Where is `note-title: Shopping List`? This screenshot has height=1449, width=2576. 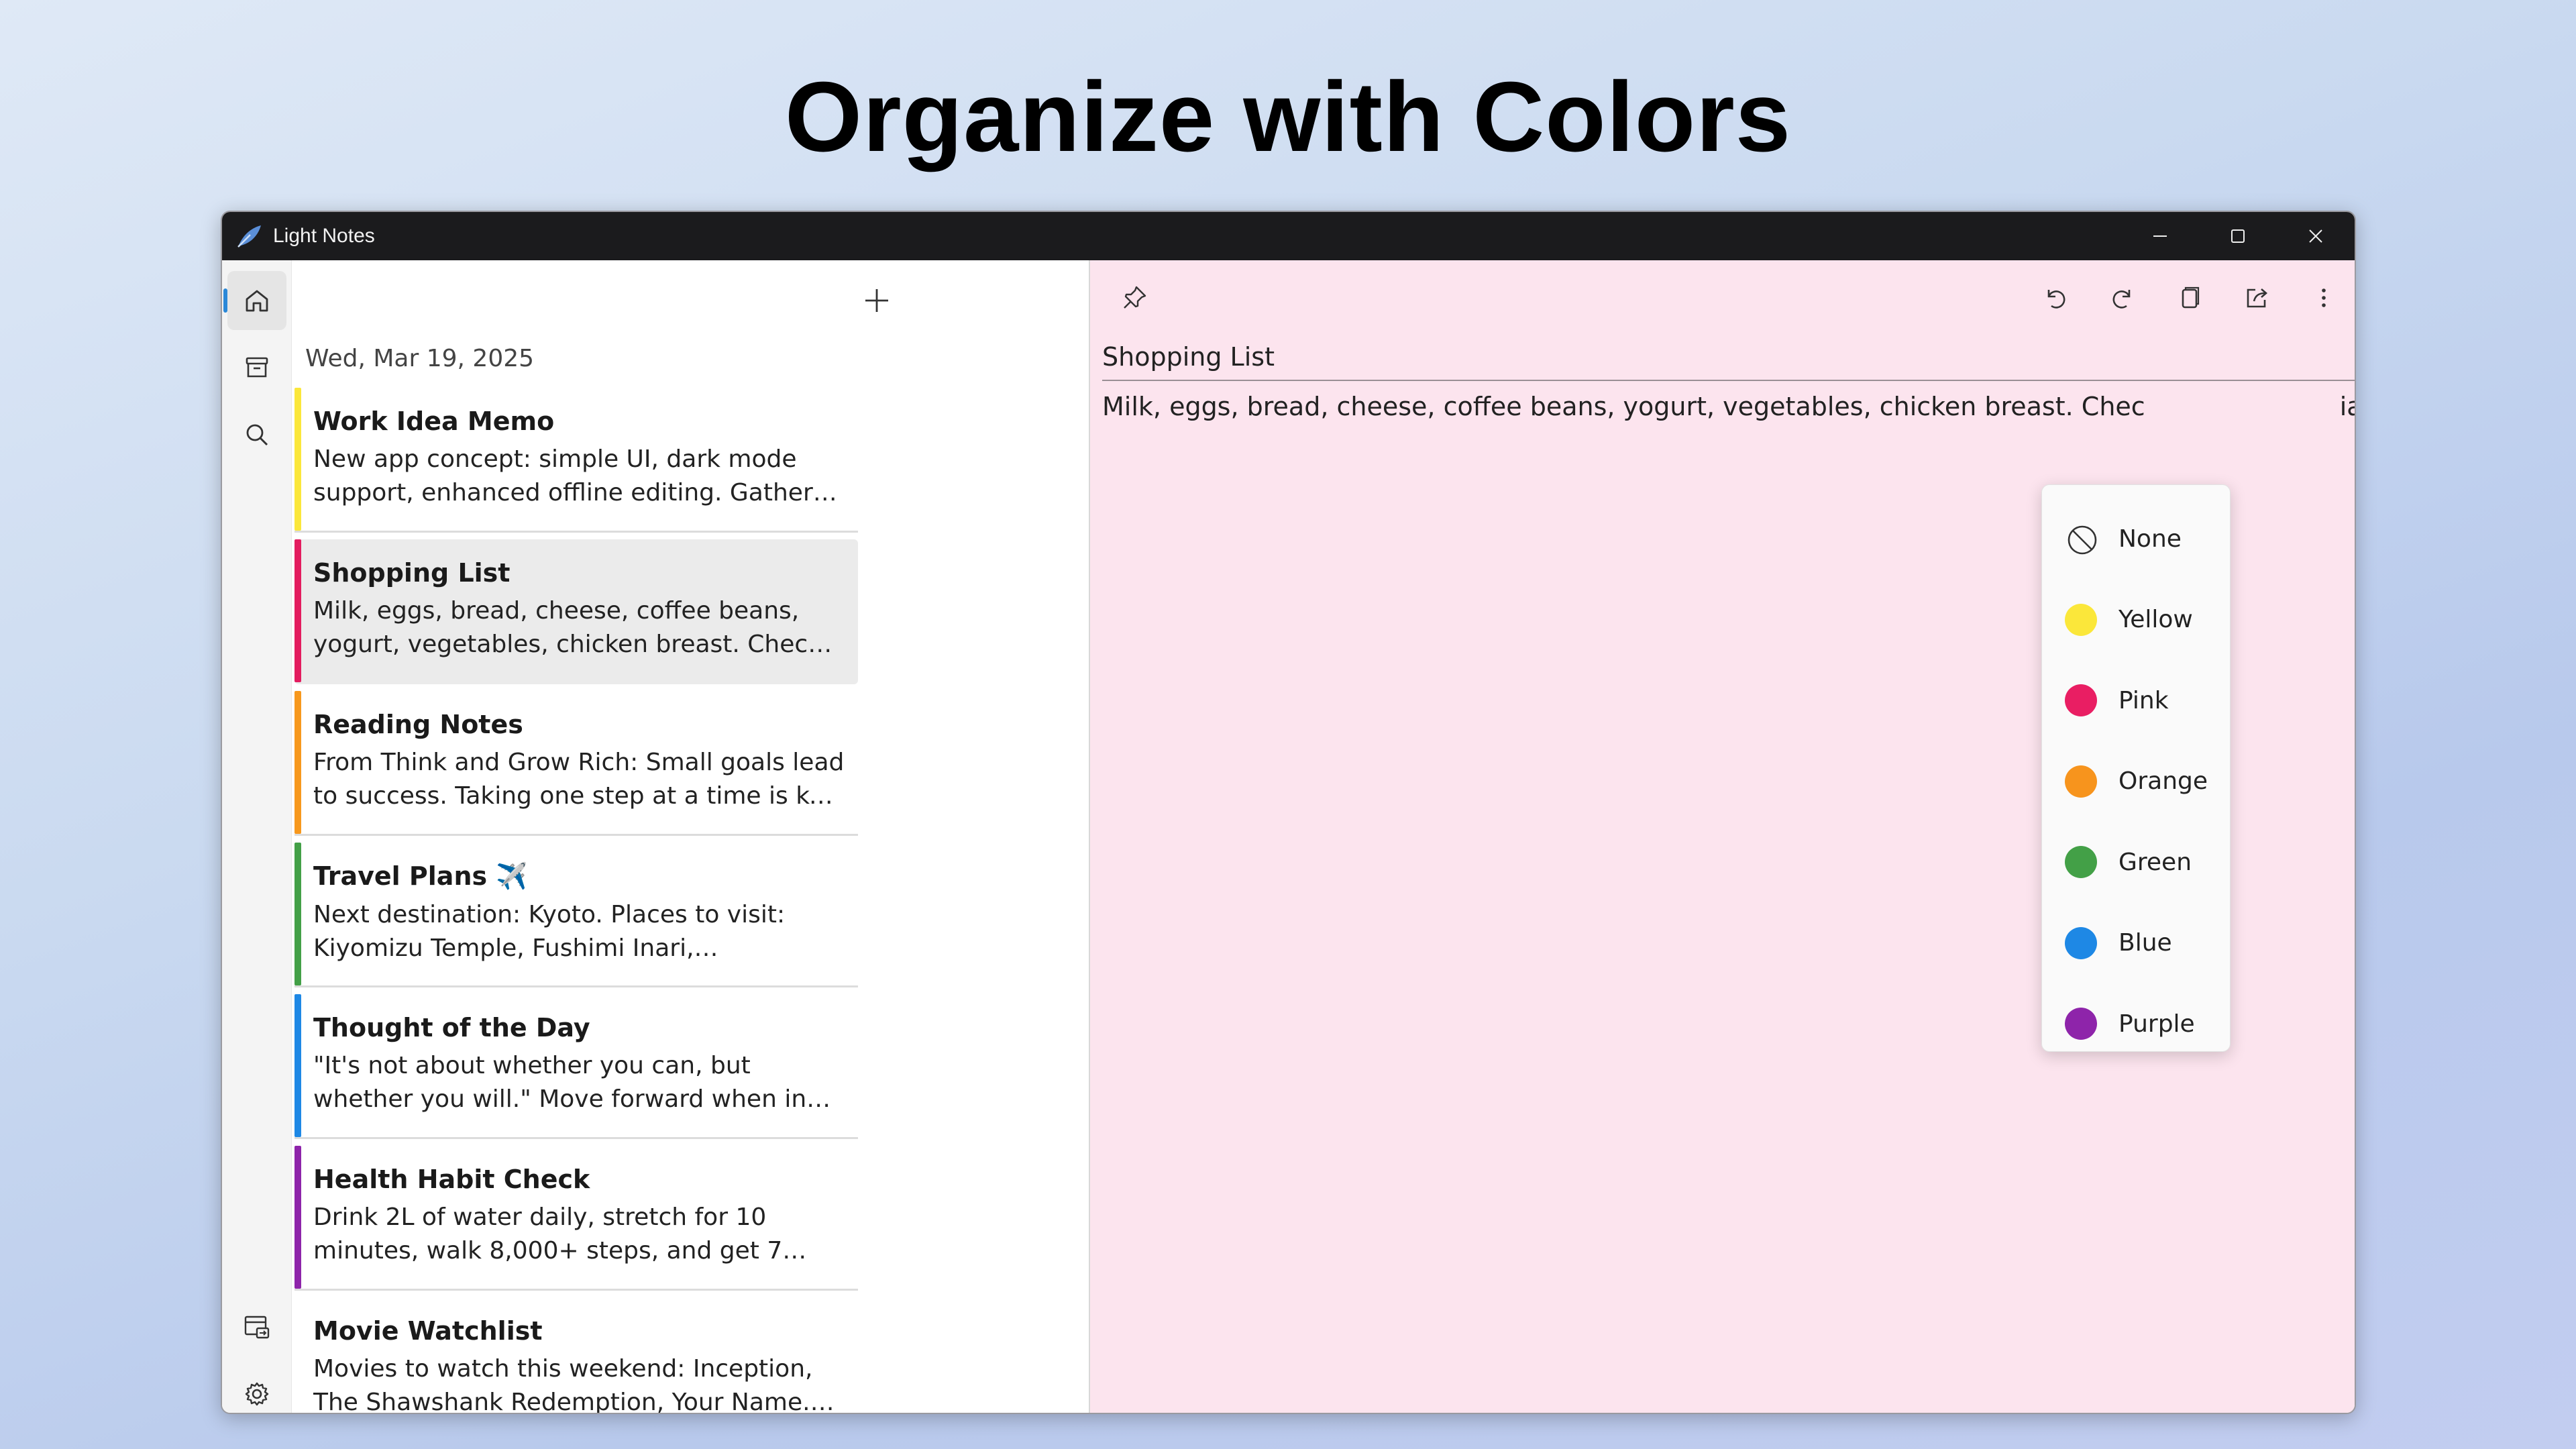 note-title: Shopping List is located at coordinates (412, 573).